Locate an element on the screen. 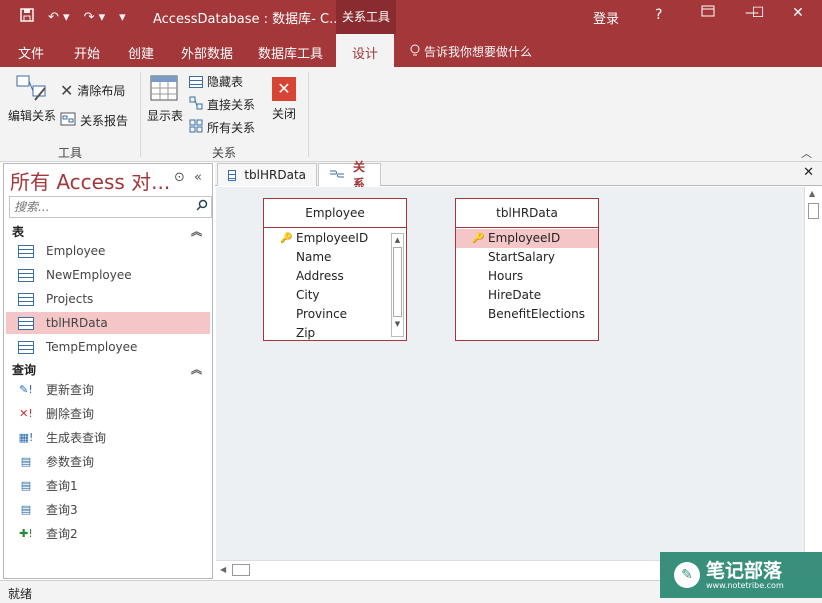 This screenshot has height=603, width=822. collapse-ribbon-icon: ︿ is located at coordinates (806, 153).